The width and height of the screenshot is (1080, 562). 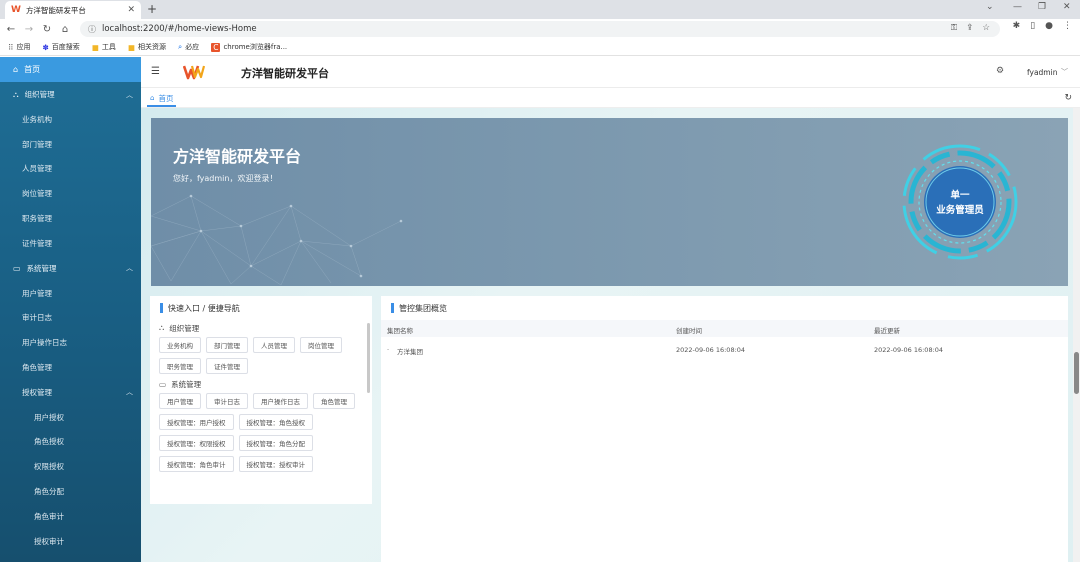 I want to click on tag-home: ⌂ 首页, so click(x=162, y=99).